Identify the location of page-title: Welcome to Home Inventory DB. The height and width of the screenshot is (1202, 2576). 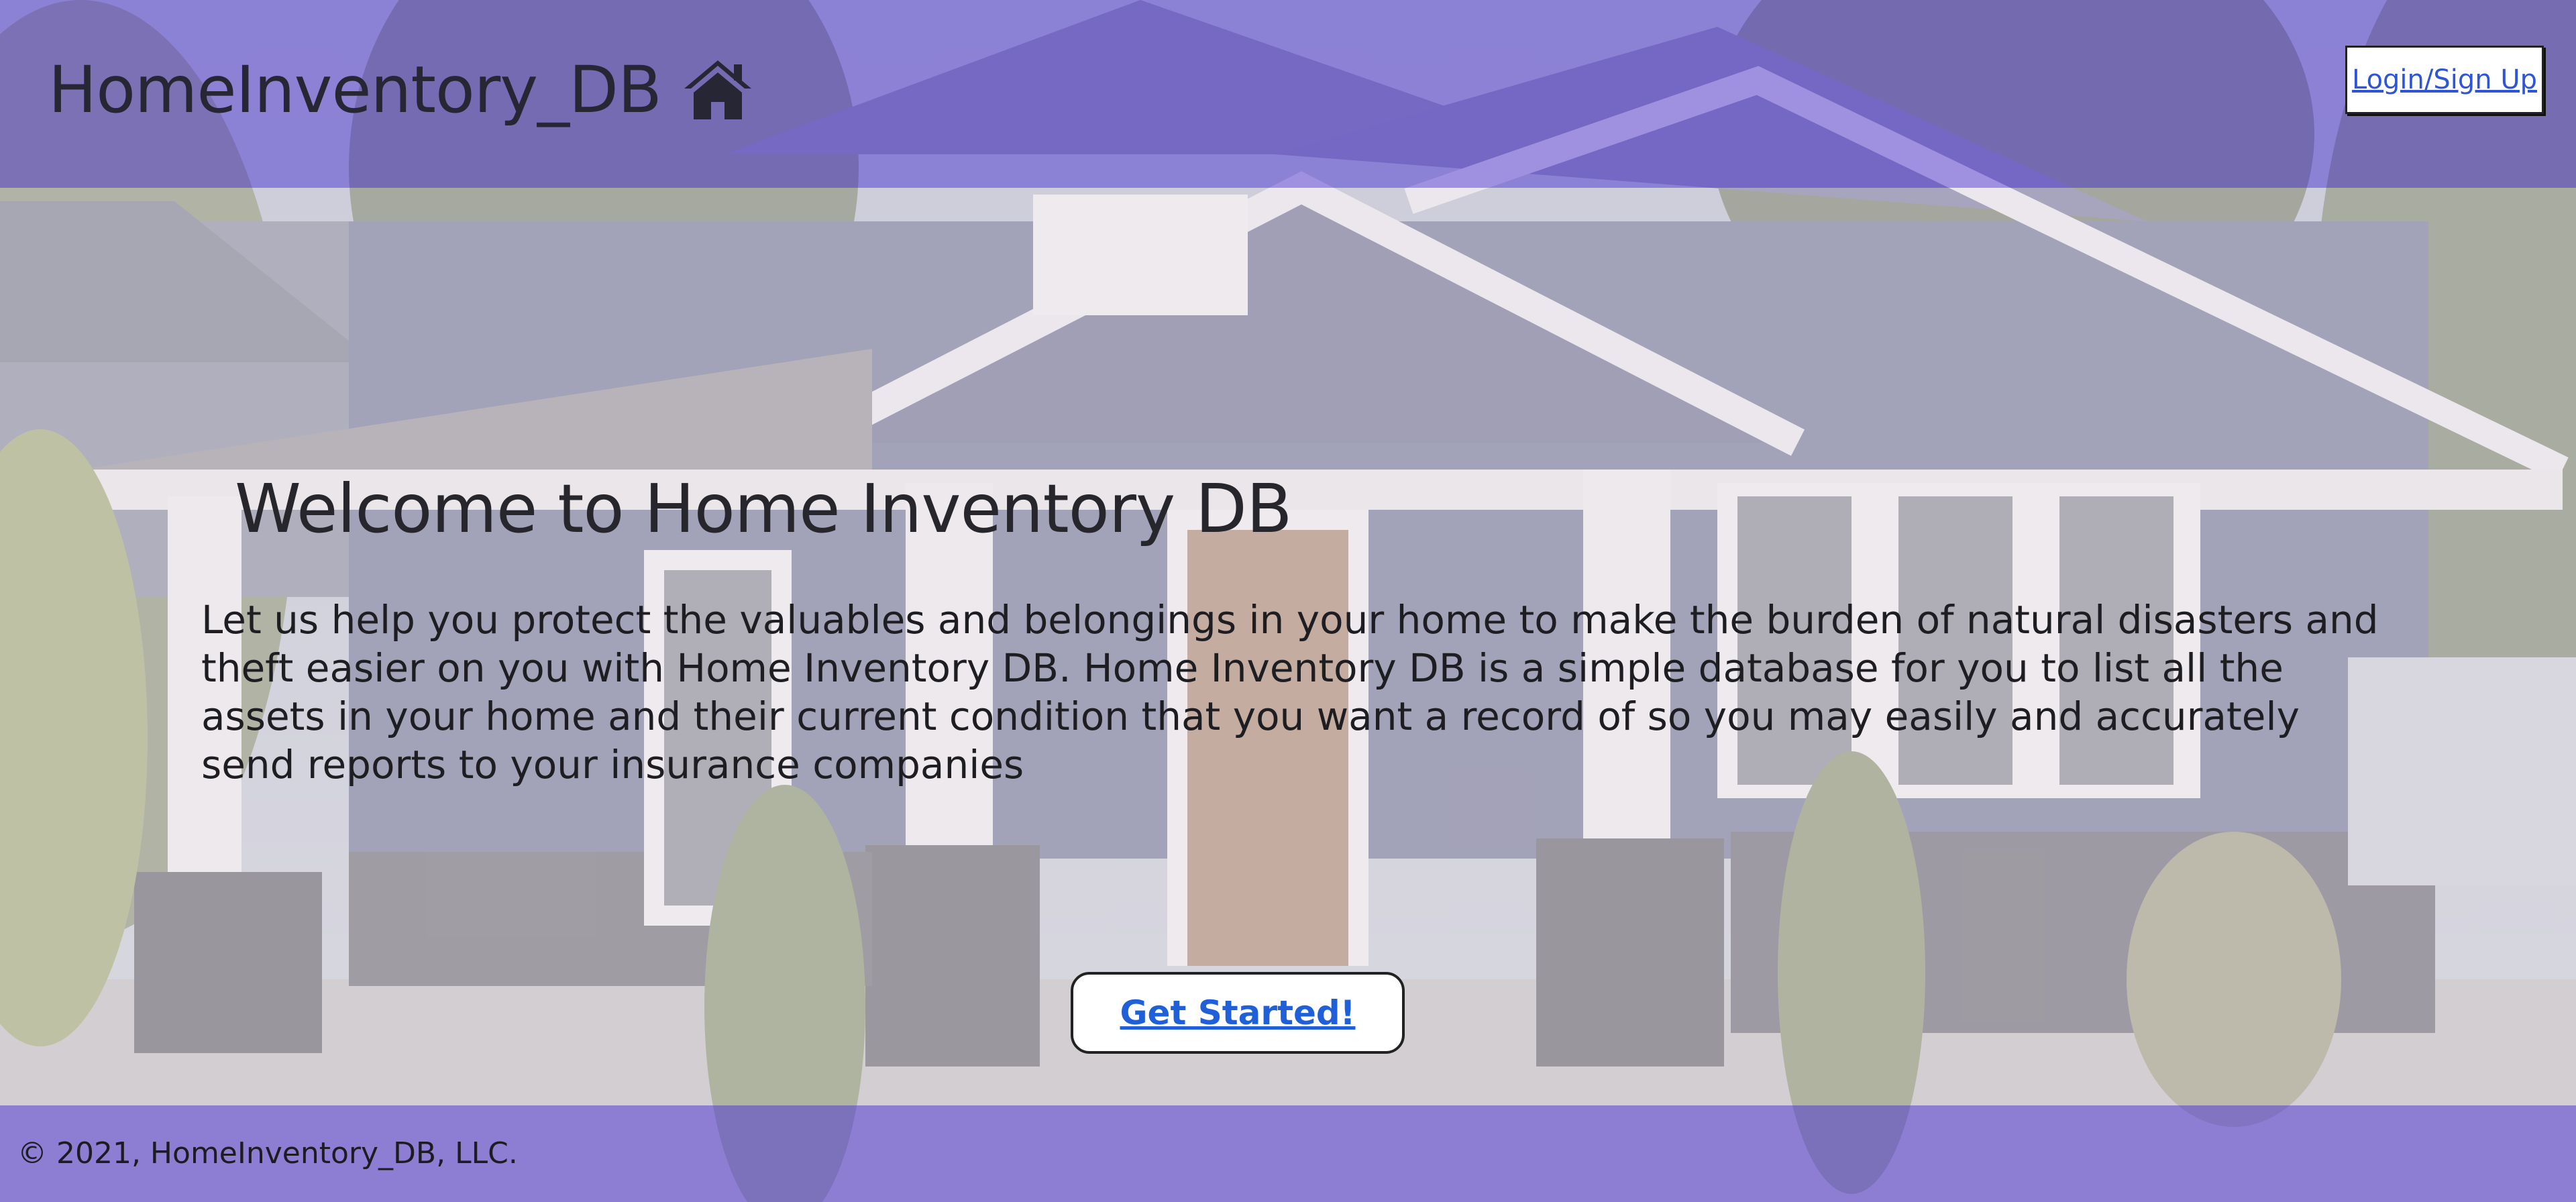
(764, 509).